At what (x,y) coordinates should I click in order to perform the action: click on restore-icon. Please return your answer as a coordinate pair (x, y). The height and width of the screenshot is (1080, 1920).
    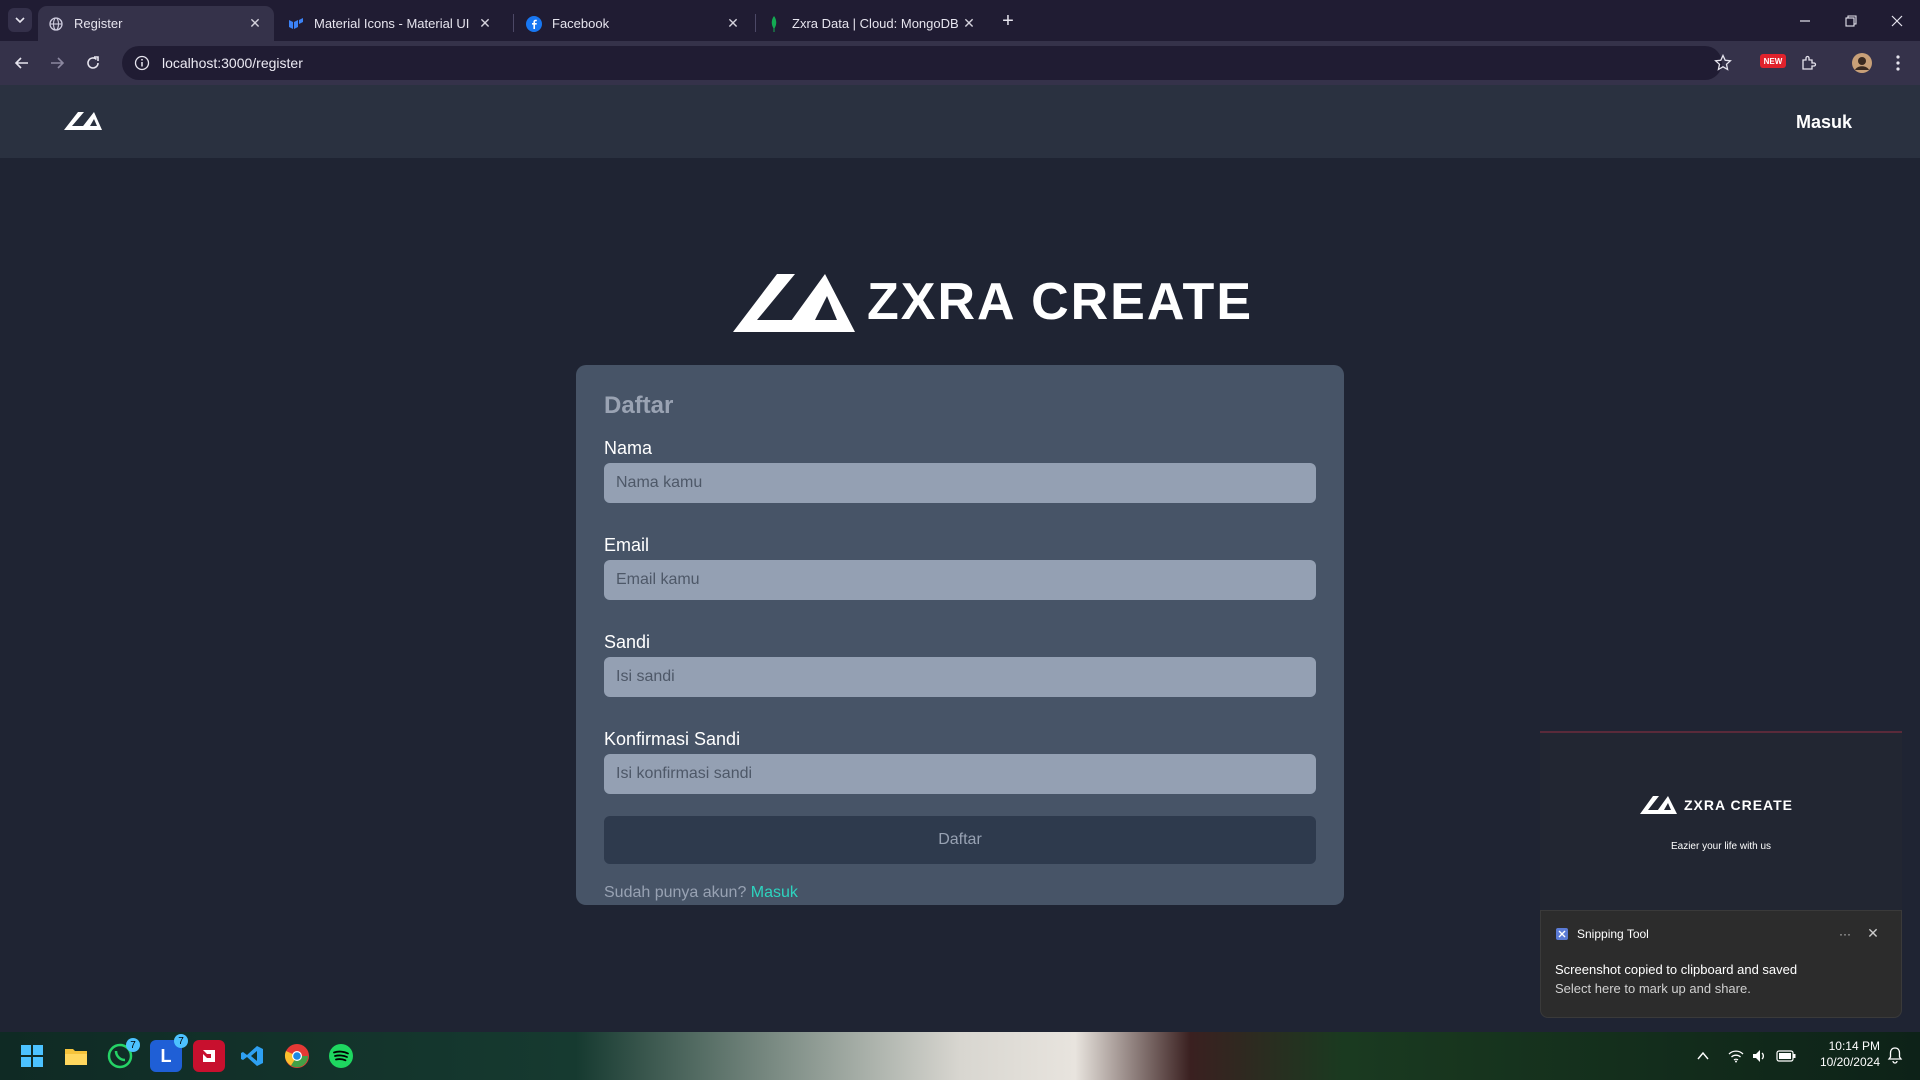
    Looking at the image, I should click on (1851, 20).